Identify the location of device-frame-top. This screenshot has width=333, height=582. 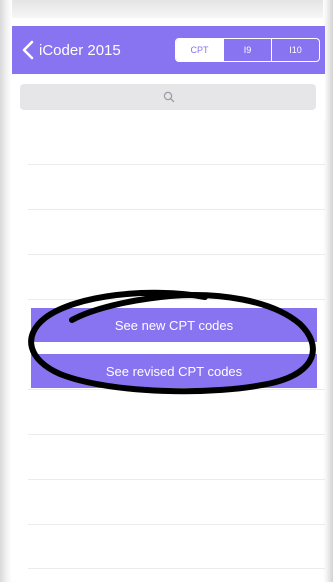
(166, 9).